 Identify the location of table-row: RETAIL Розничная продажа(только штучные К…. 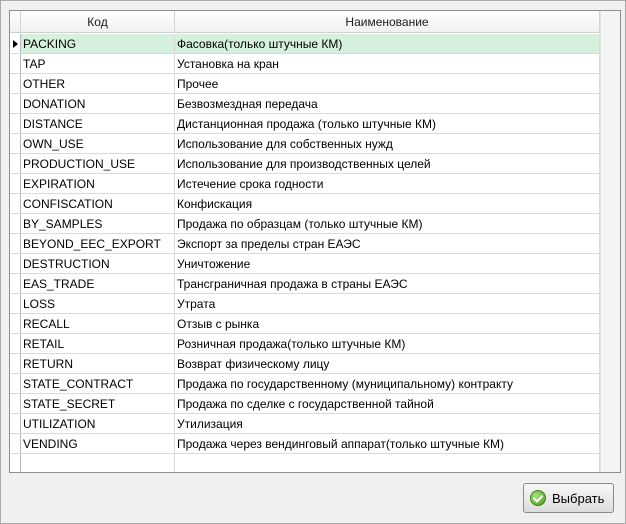
(305, 344).